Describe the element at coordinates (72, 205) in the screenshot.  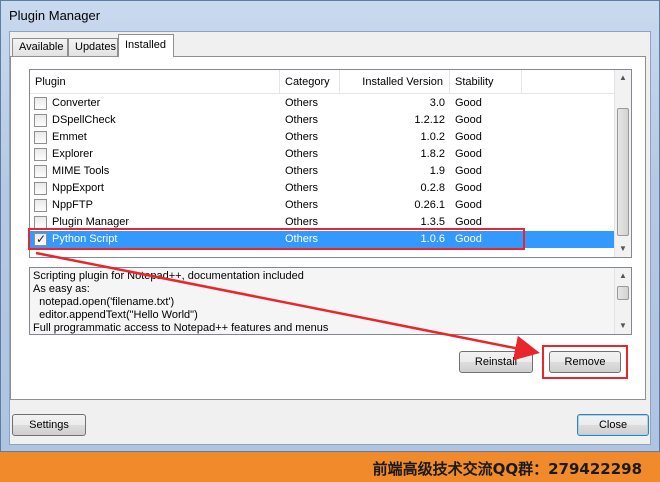
I see `plugin-name: NppFTP` at that location.